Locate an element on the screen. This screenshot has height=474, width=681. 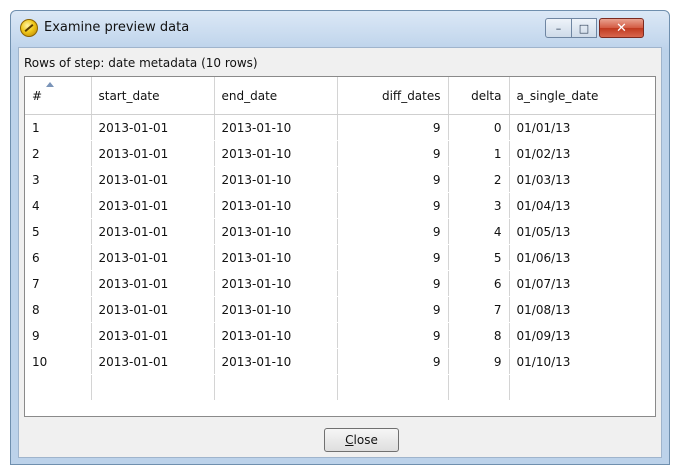
table-row: 3 2013-01-01 2013-01-10 9 2 01/03/13 is located at coordinates (340, 179).